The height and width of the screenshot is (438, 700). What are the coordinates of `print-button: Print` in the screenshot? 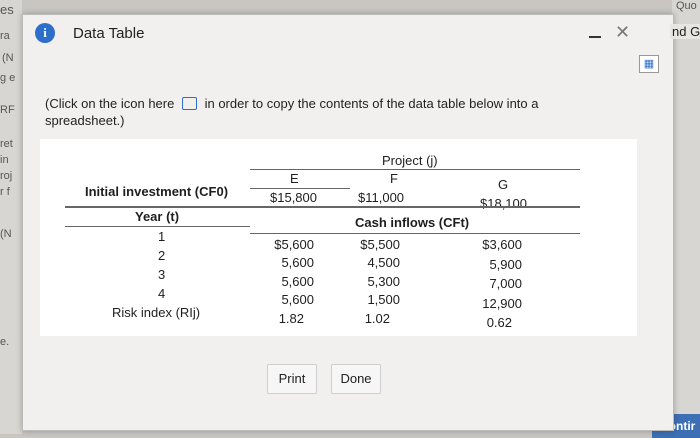 It's located at (292, 379).